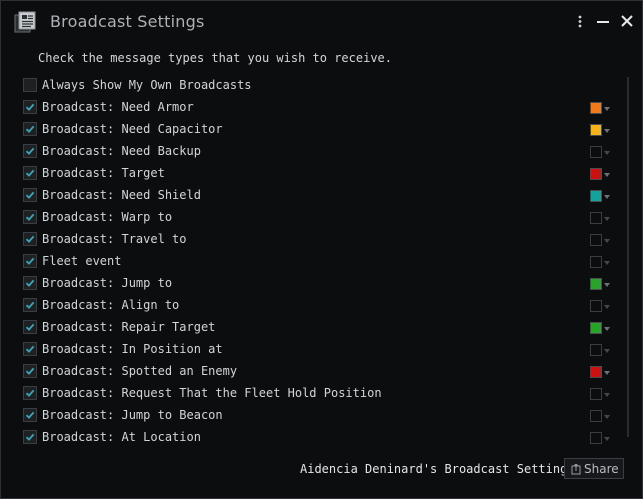 The width and height of the screenshot is (643, 499). I want to click on title-bar: Broadcast Settings, so click(321, 21).